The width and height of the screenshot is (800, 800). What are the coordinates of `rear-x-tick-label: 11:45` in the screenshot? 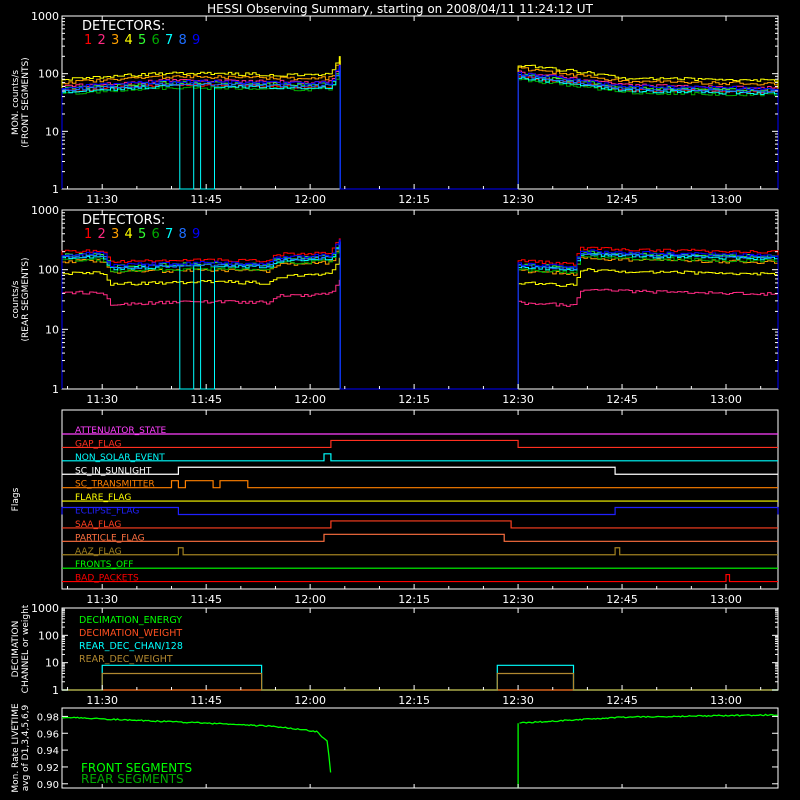 It's located at (206, 399).